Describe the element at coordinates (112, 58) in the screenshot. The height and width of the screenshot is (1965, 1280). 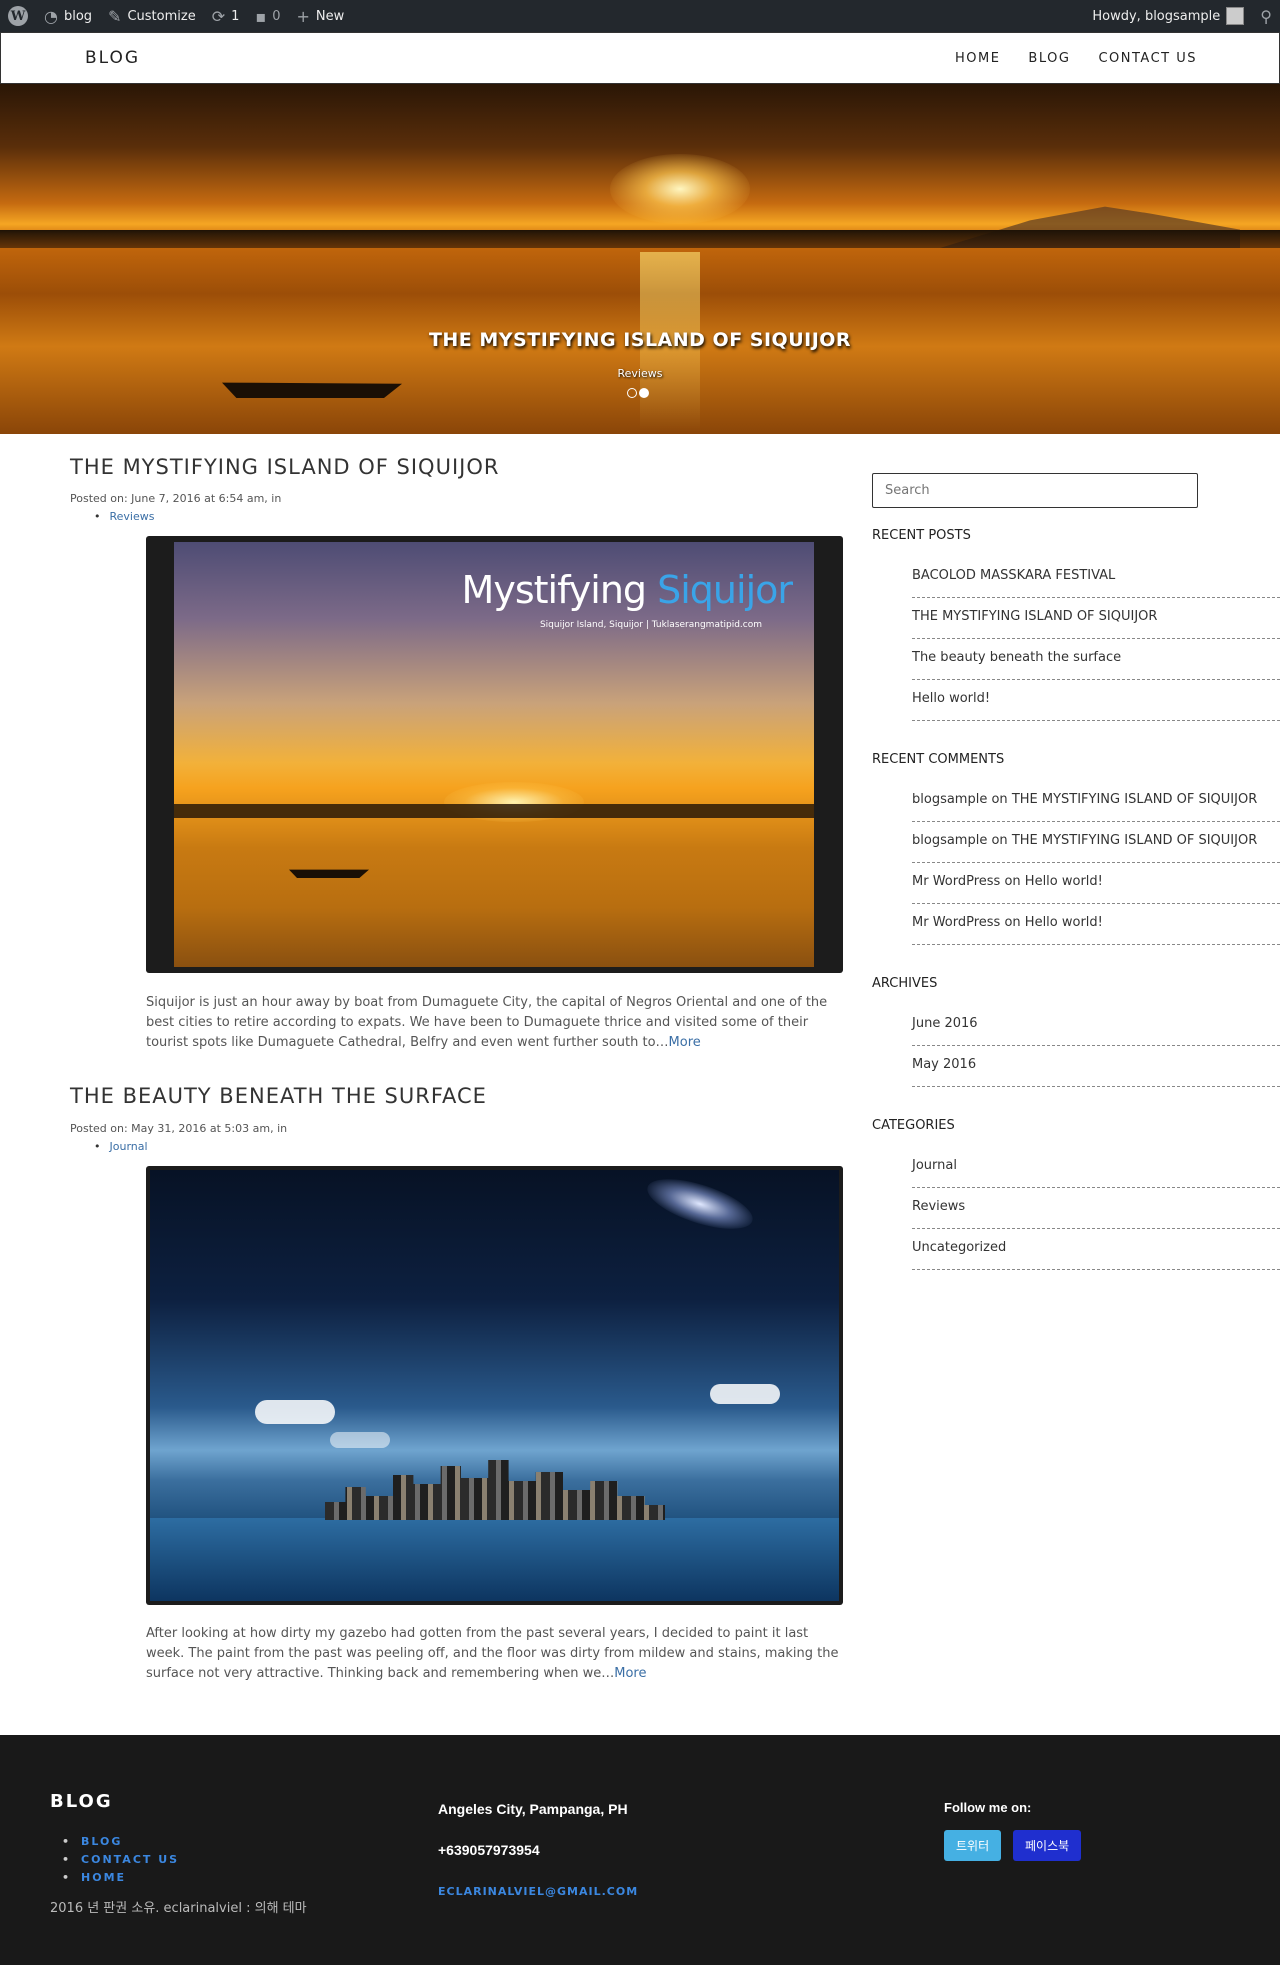
I see `site-logo: BLOG` at that location.